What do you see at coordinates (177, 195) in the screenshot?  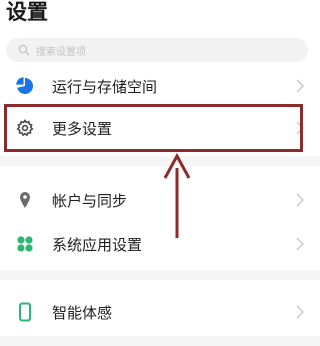 I see `annotation-arrow` at bounding box center [177, 195].